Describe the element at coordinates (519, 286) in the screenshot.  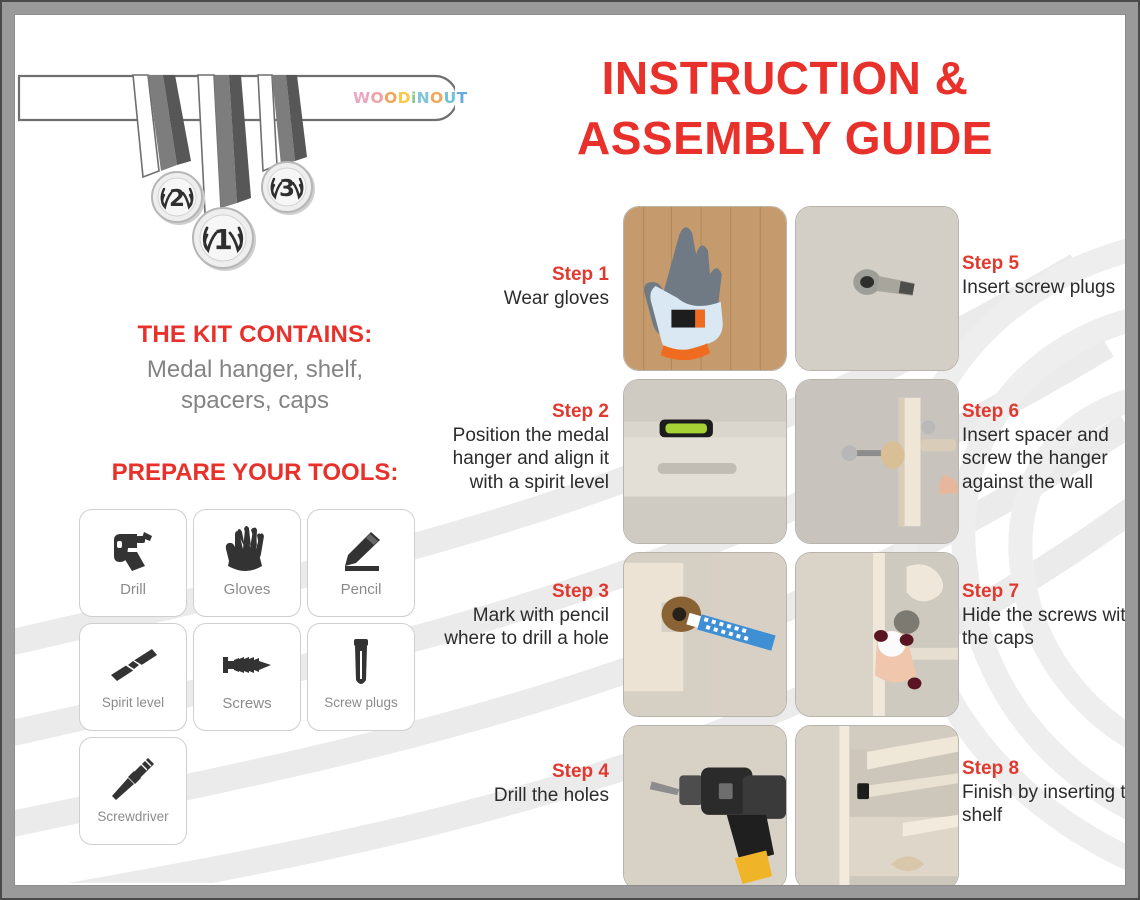
I see `step-caption-1: Step 1 Wear gloves` at that location.